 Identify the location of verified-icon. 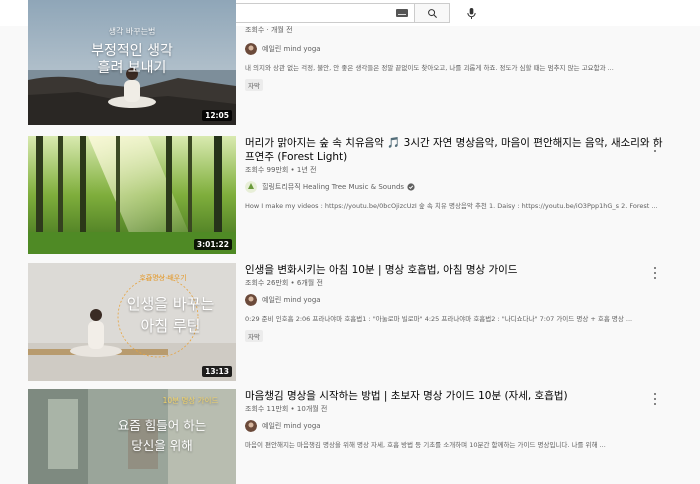
(411, 187).